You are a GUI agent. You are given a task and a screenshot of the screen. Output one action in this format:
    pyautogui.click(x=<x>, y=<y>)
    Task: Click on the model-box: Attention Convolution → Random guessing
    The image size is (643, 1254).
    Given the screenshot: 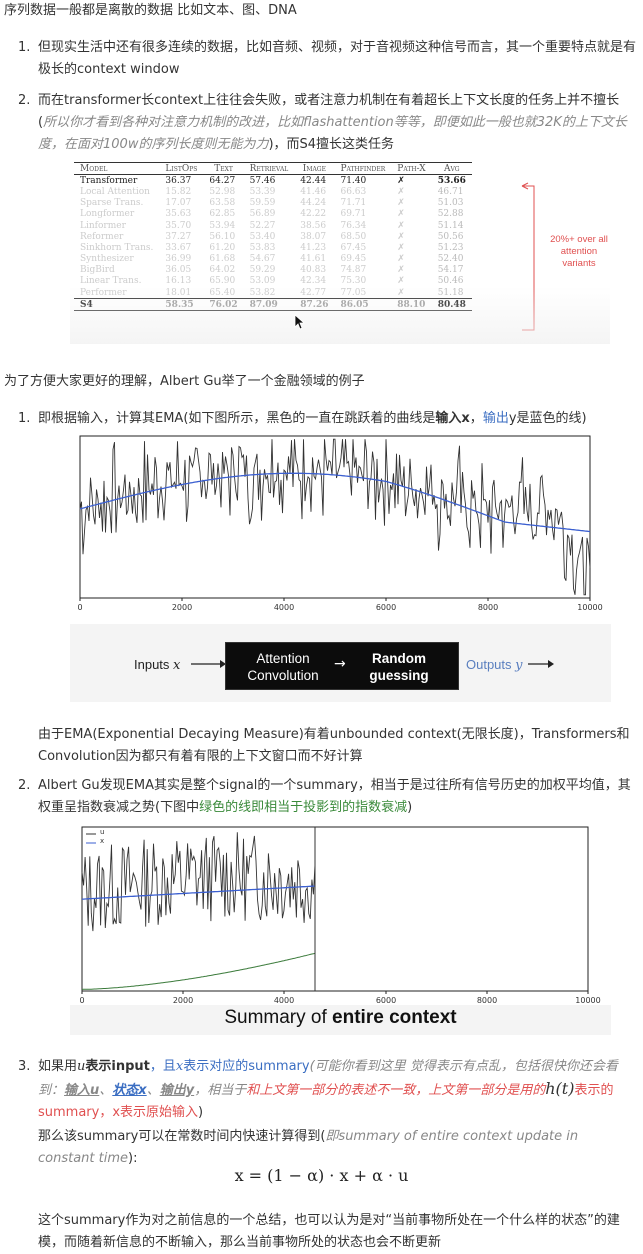 What is the action you would take?
    pyautogui.click(x=342, y=666)
    